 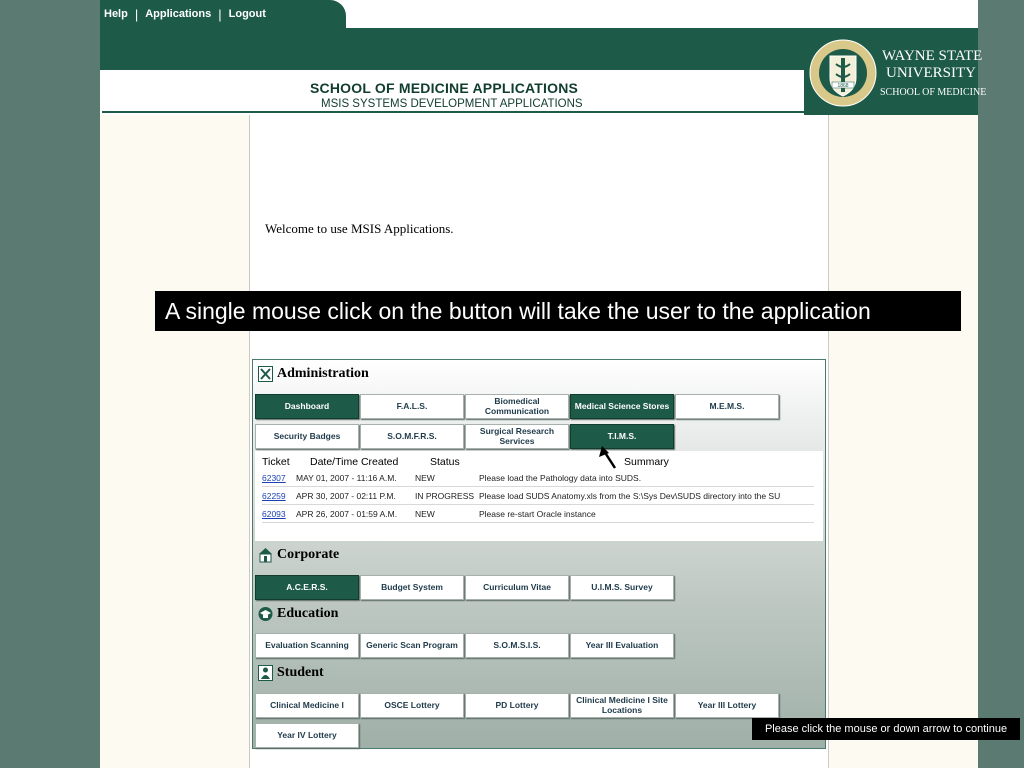 I want to click on section-title-student: Student, so click(x=300, y=672).